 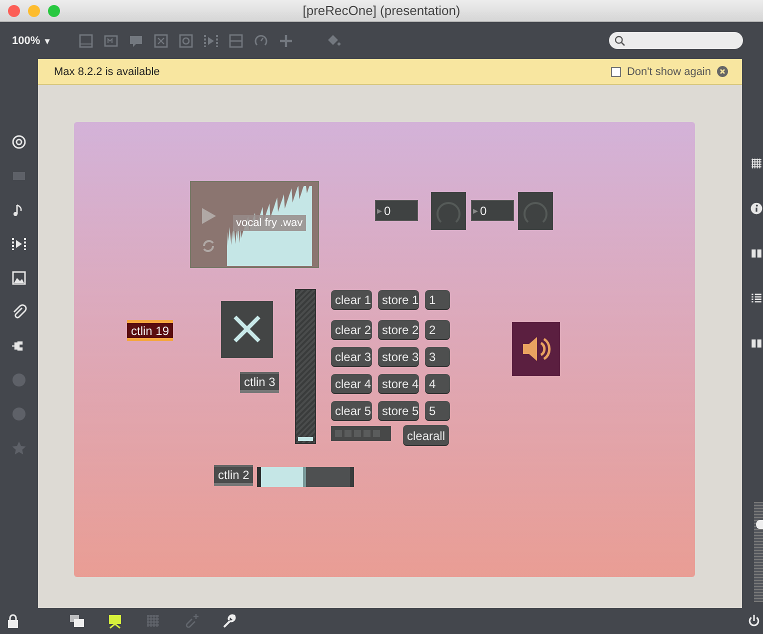 What do you see at coordinates (14, 10) in the screenshot?
I see `close-button` at bounding box center [14, 10].